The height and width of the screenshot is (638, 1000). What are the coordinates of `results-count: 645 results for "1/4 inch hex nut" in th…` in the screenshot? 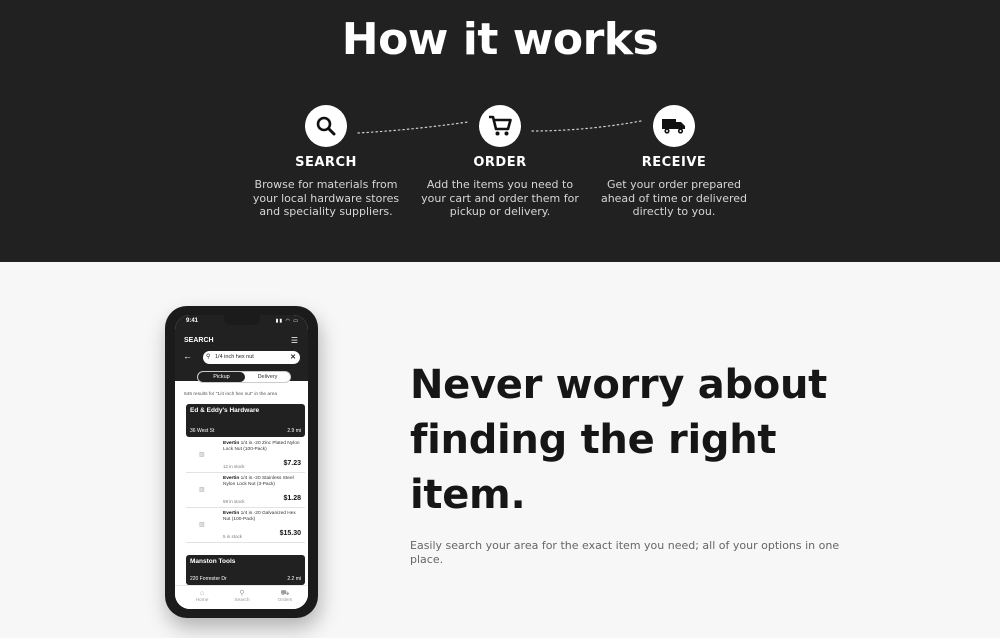 It's located at (231, 394).